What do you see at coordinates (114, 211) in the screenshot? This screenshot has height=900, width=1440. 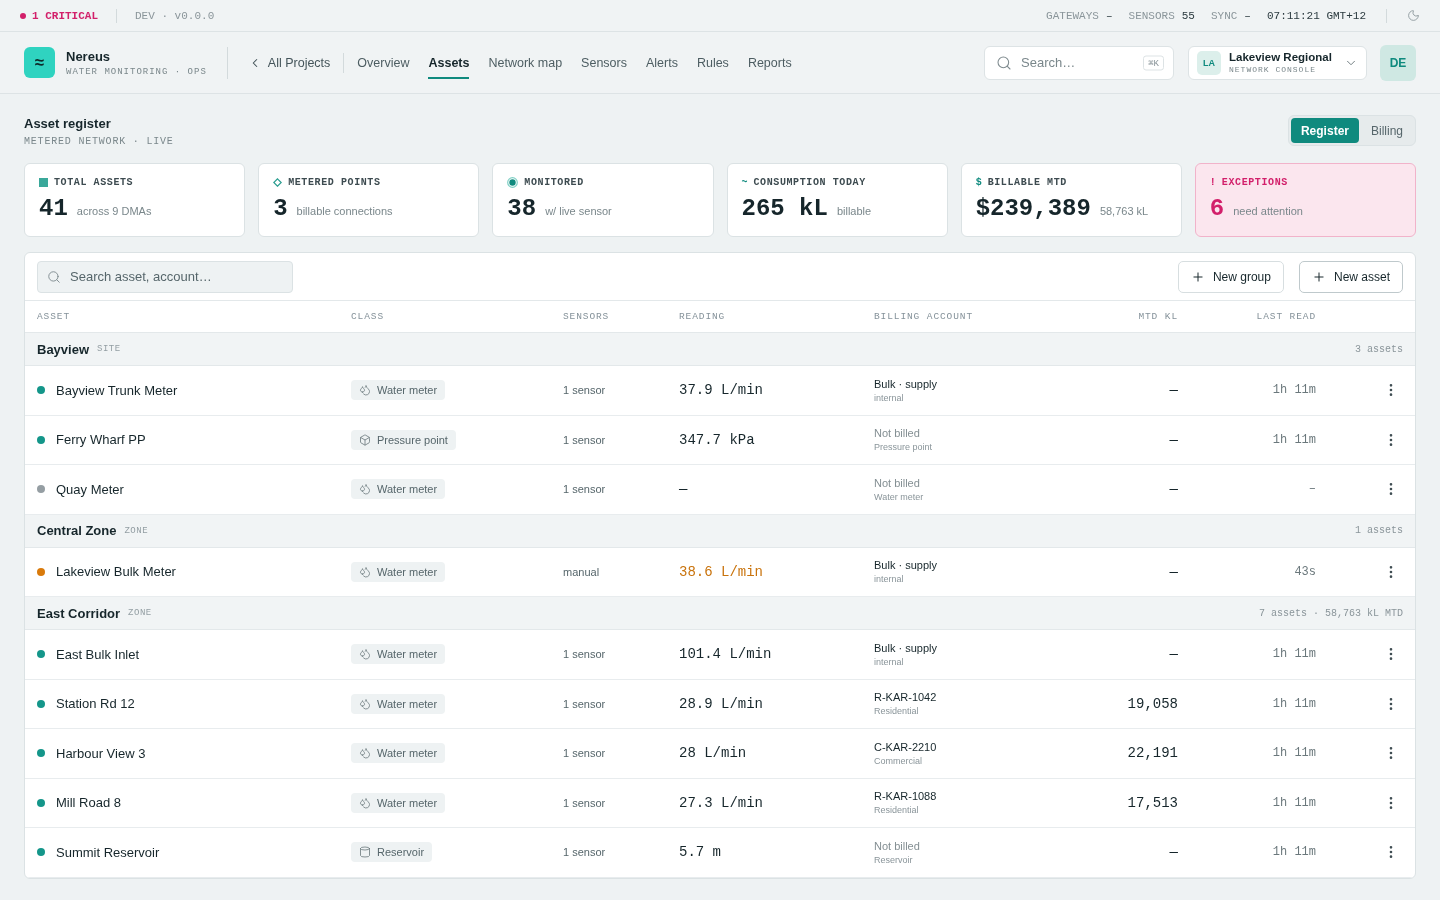 I see `stat-note: across 9 DMAs` at bounding box center [114, 211].